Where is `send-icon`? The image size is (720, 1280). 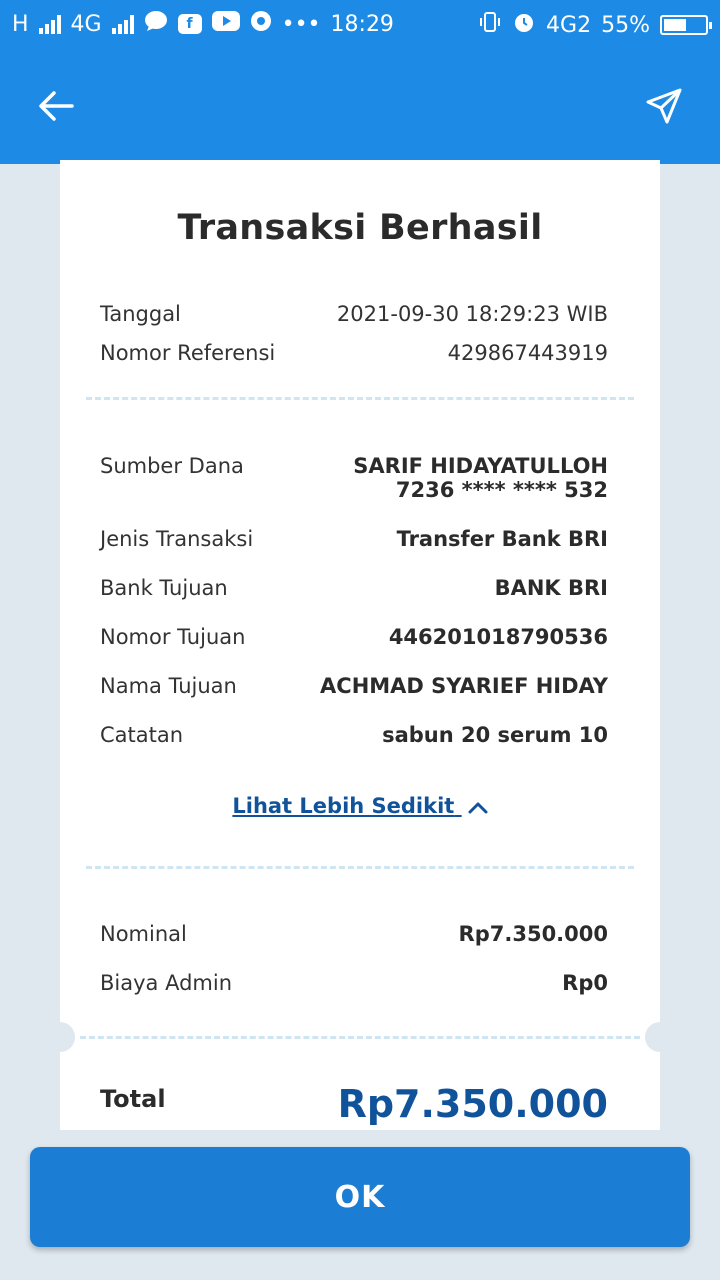
send-icon is located at coordinates (664, 106).